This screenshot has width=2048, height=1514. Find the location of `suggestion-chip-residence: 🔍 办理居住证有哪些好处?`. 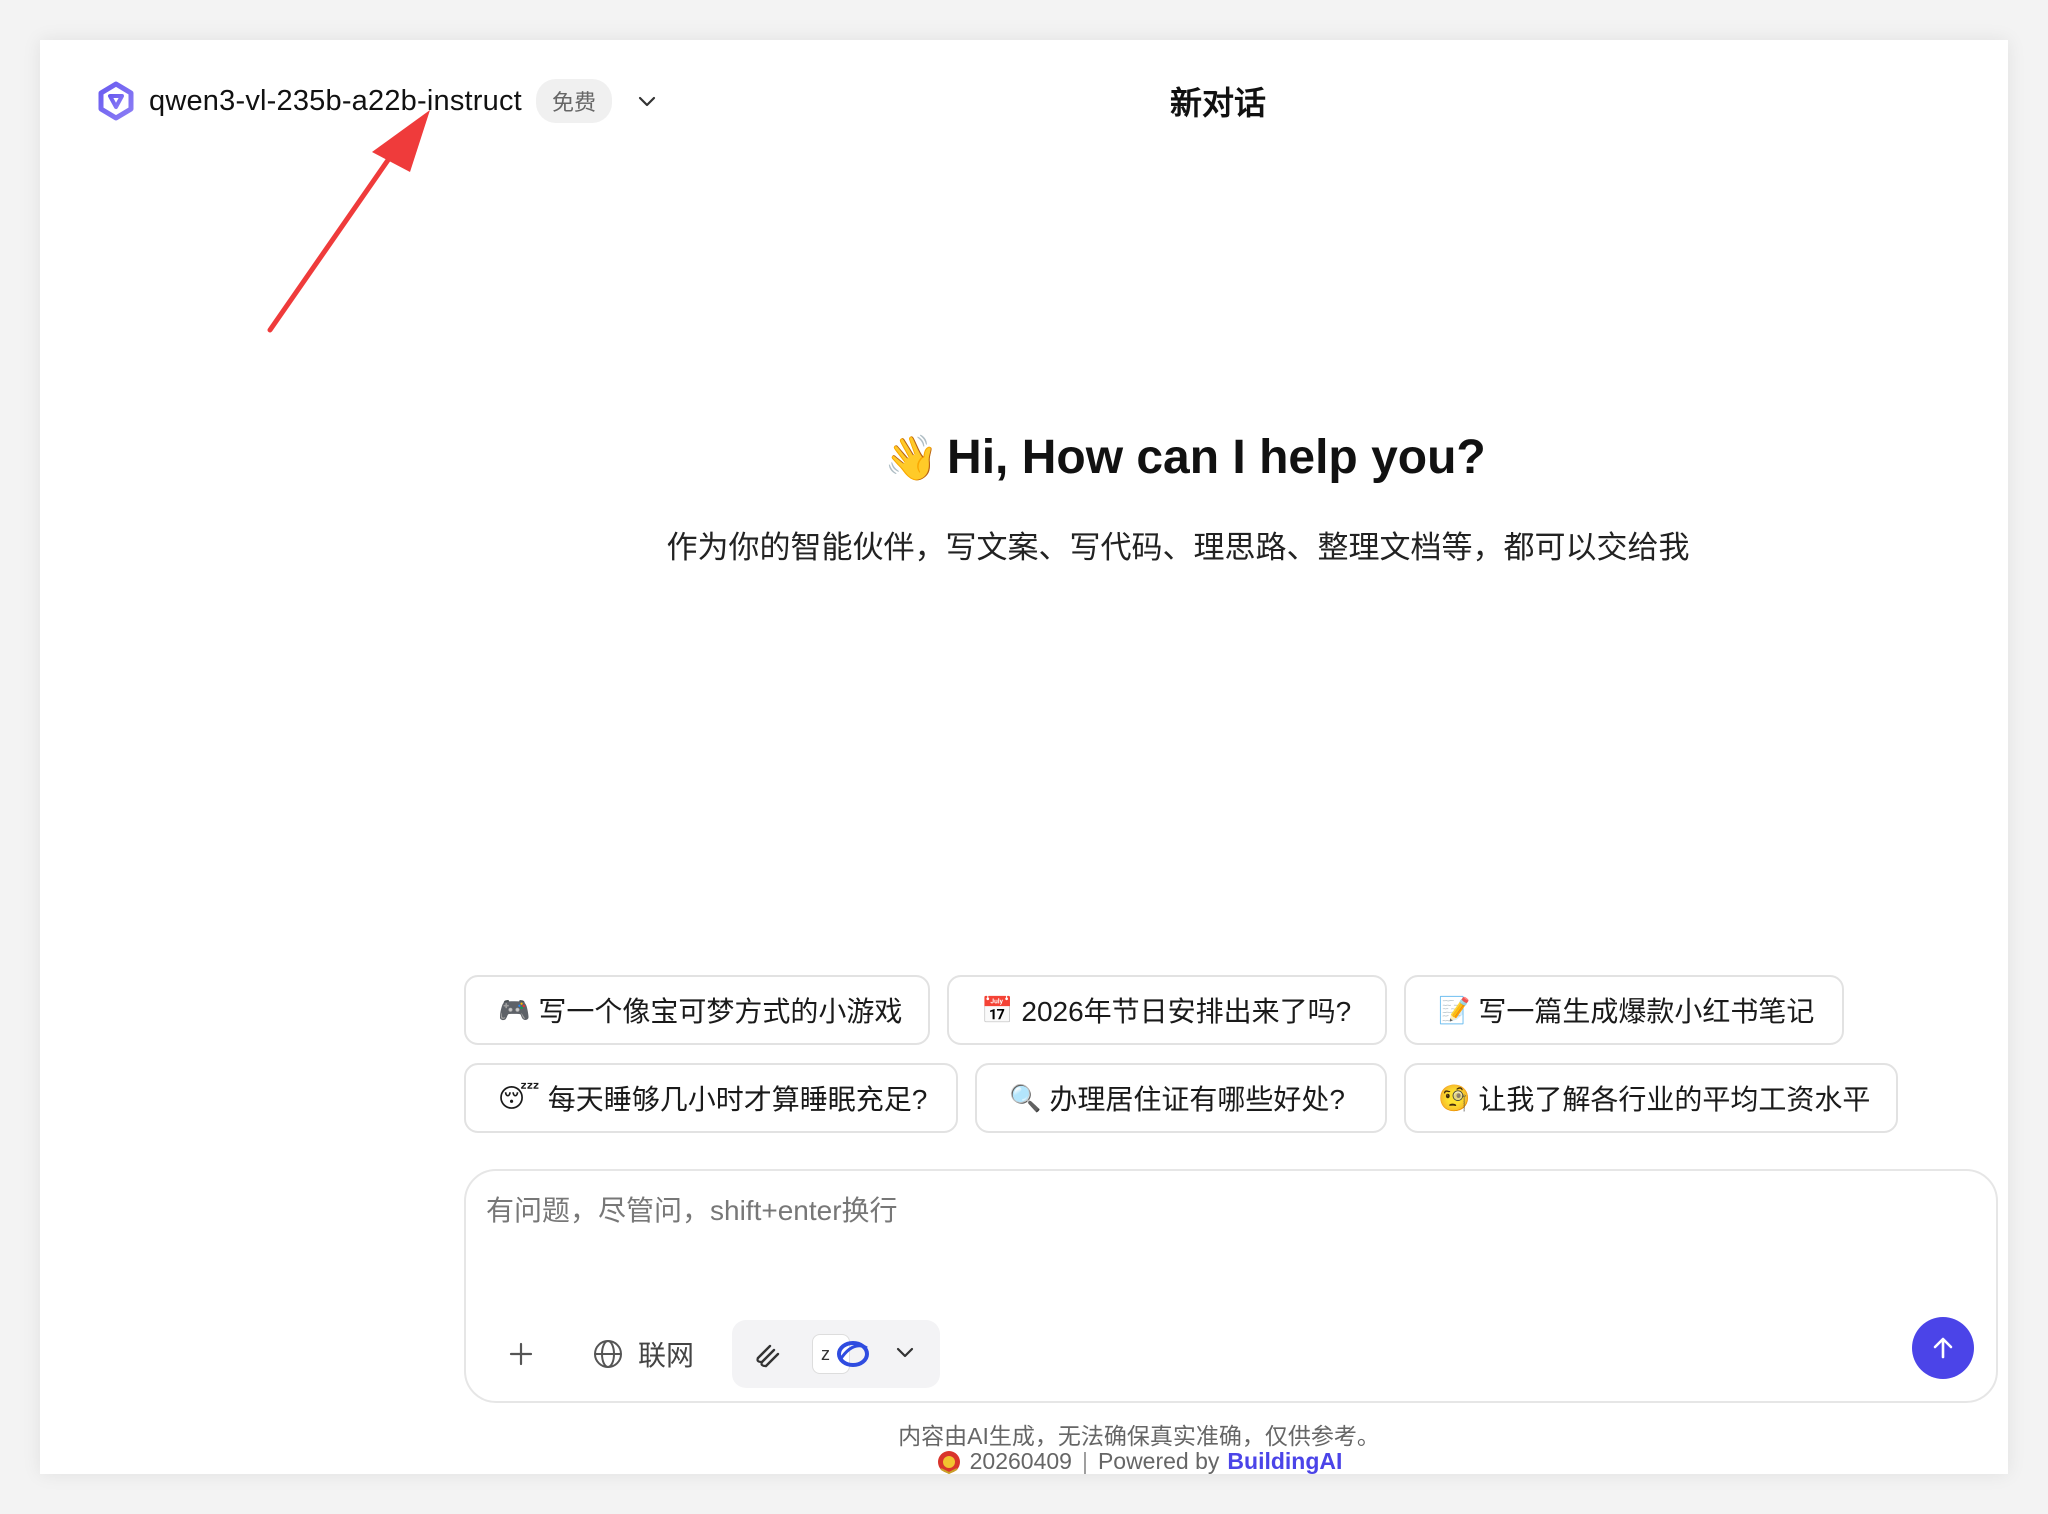

suggestion-chip-residence: 🔍 办理居住证有哪些好处? is located at coordinates (1181, 1098).